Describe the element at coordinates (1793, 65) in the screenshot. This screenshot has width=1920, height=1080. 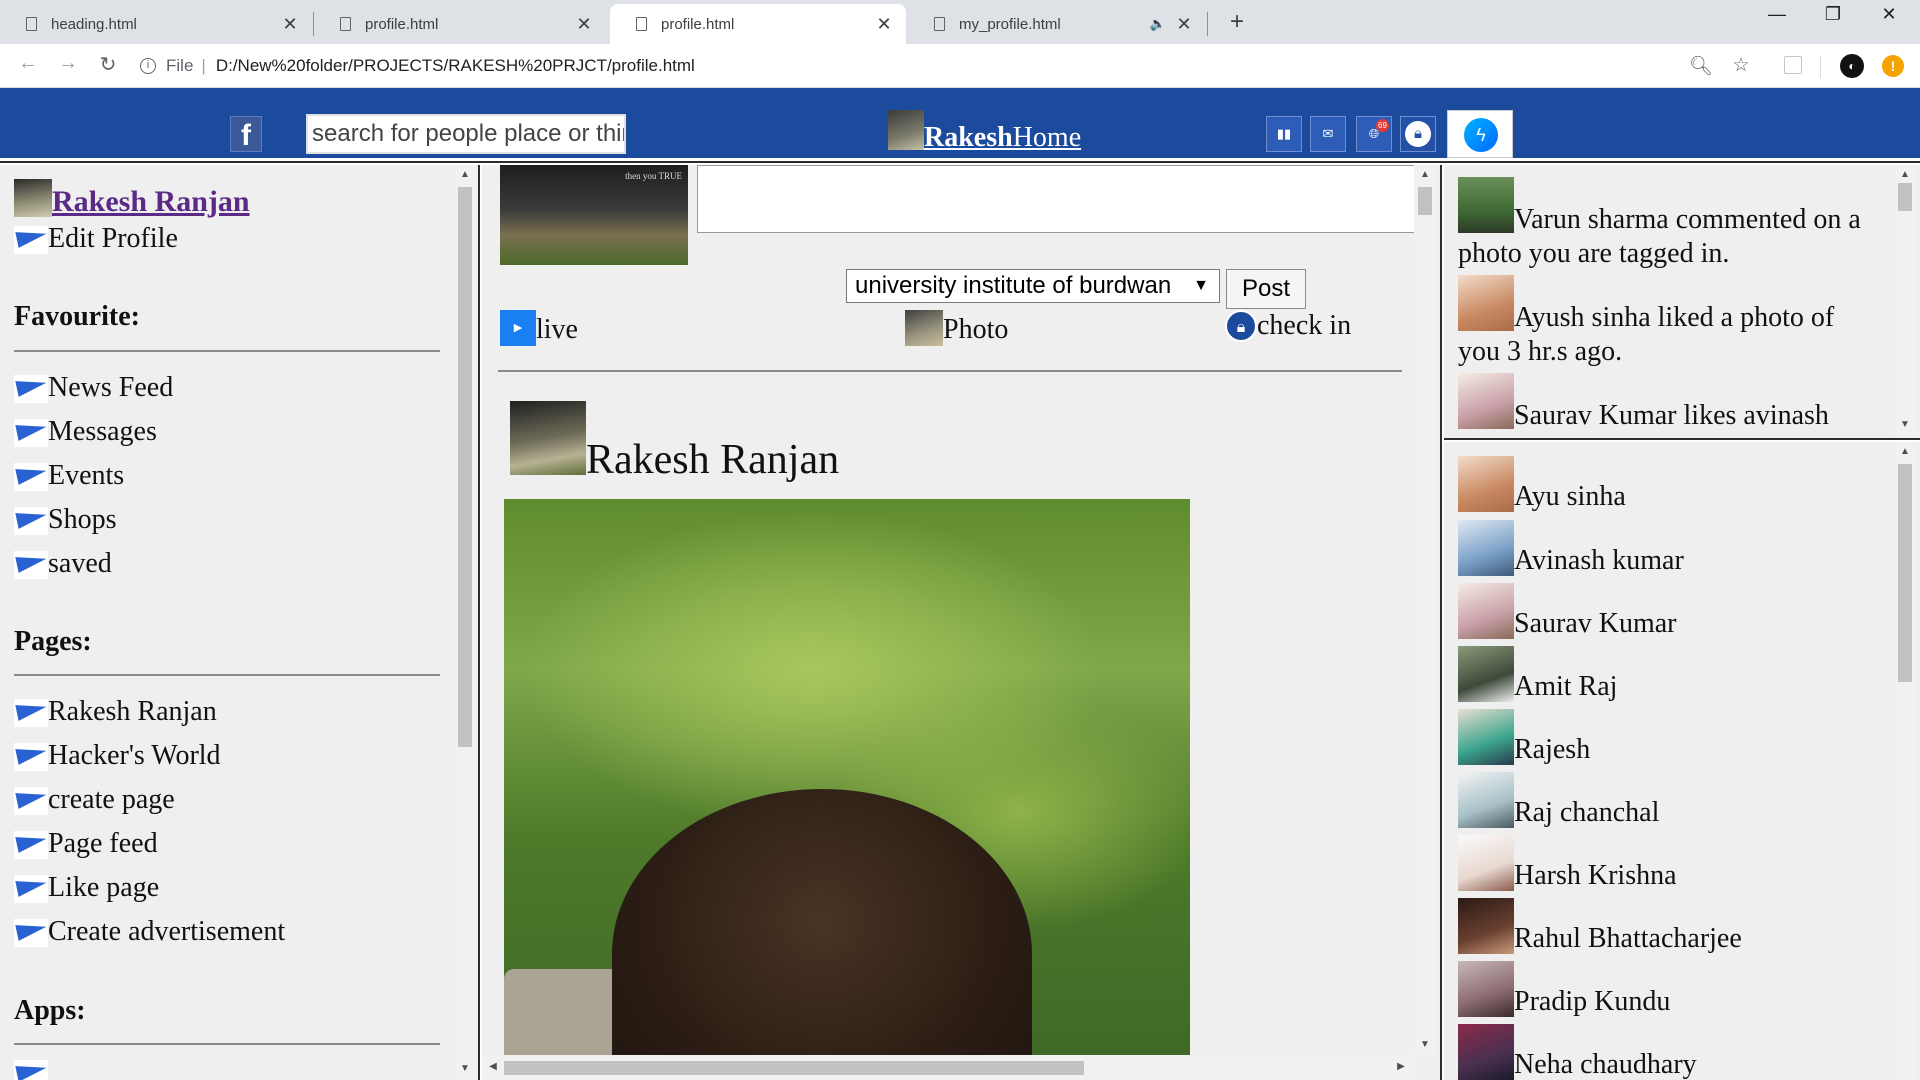
I see `extension-icon` at that location.